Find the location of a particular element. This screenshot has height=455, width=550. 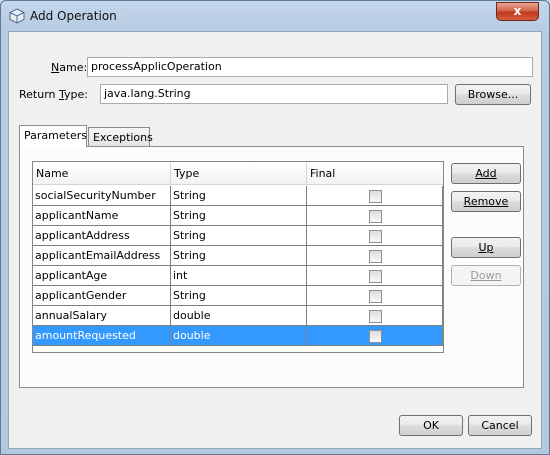

table-row: applicantAddress String is located at coordinates (238, 236).